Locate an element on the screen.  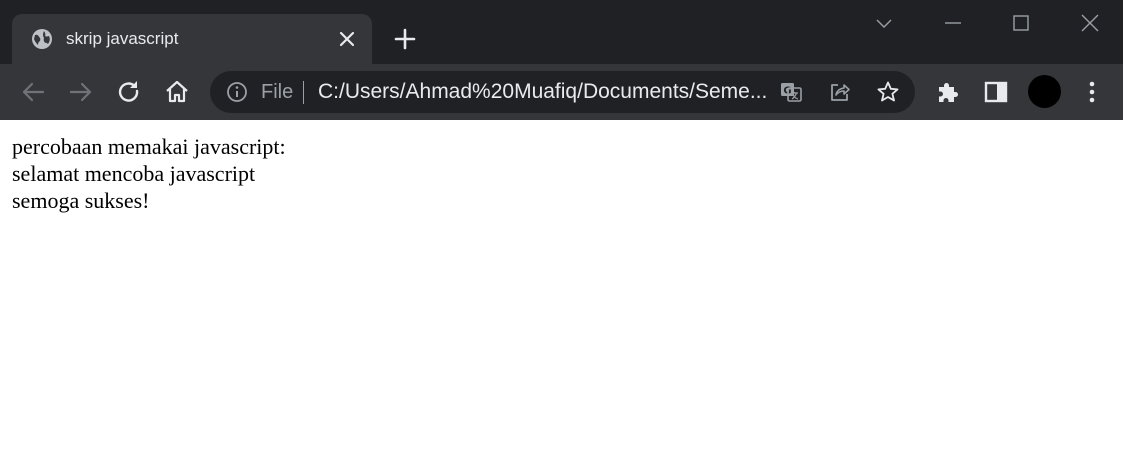
chevron-down-icon is located at coordinates (884, 23).